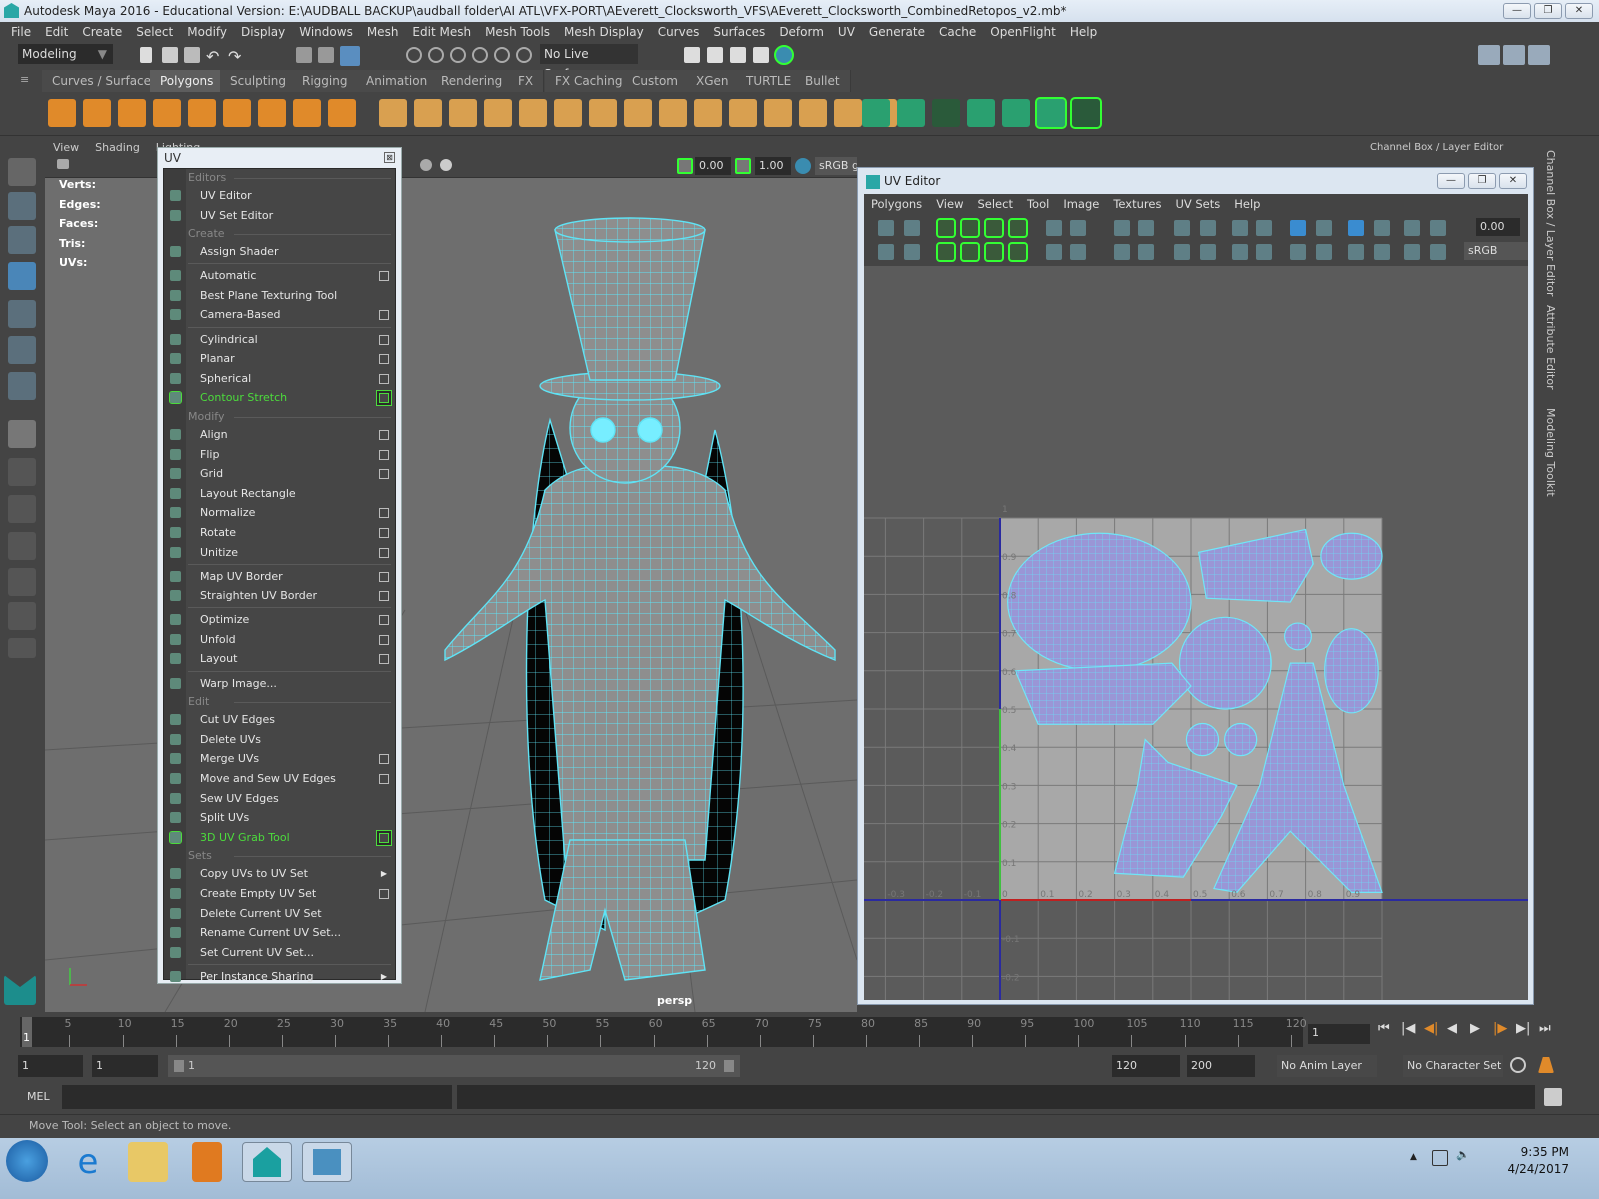  Describe the element at coordinates (1327, 1066) in the screenshot. I see `anim-layer-dropdown: No Anim Layer` at that location.